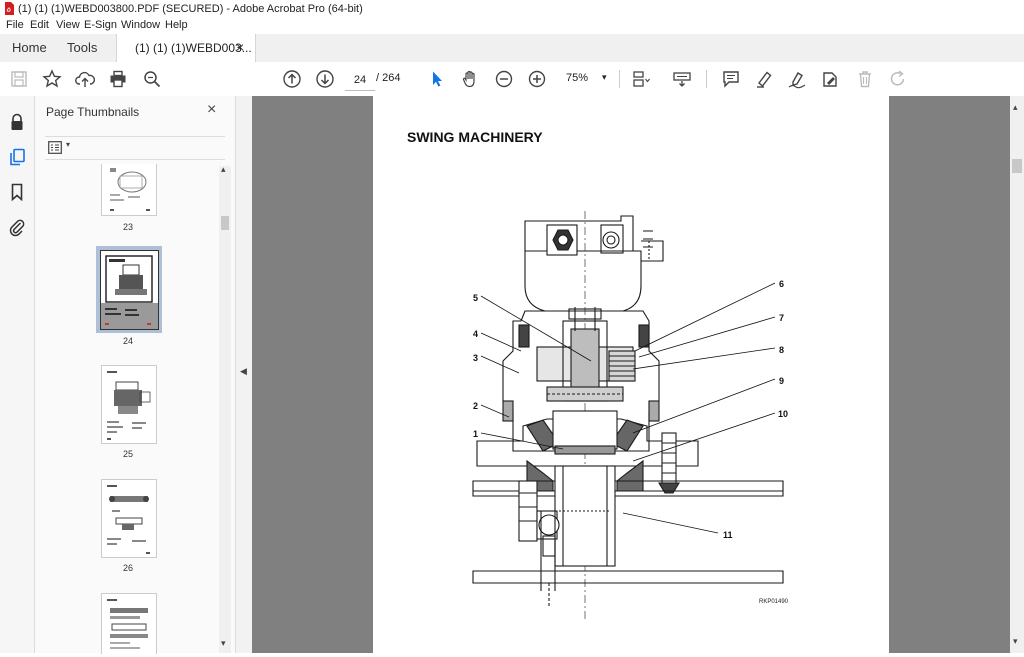  I want to click on select-cursor-icon, so click(437, 79).